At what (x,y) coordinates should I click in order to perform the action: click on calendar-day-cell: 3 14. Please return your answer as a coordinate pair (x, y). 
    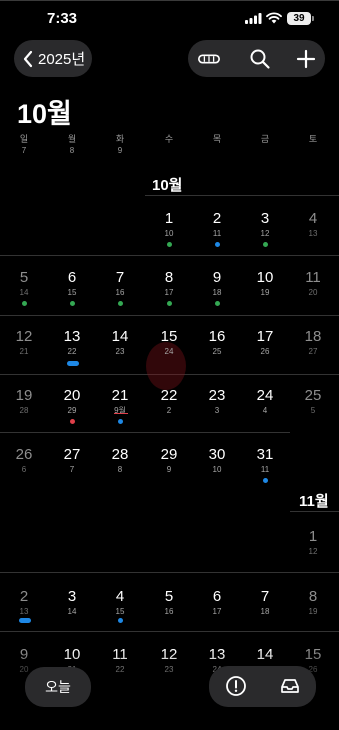
    Looking at the image, I should click on (72, 602).